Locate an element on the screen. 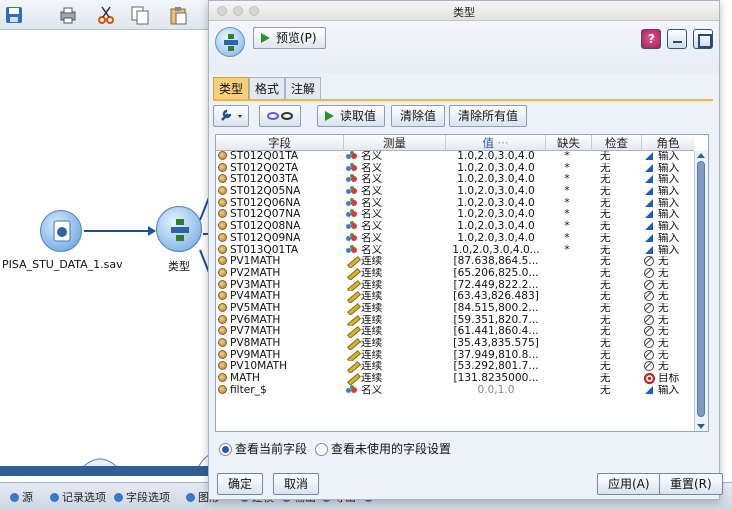 This screenshot has width=732, height=510. canvas-hscrollbar is located at coordinates (106, 471).